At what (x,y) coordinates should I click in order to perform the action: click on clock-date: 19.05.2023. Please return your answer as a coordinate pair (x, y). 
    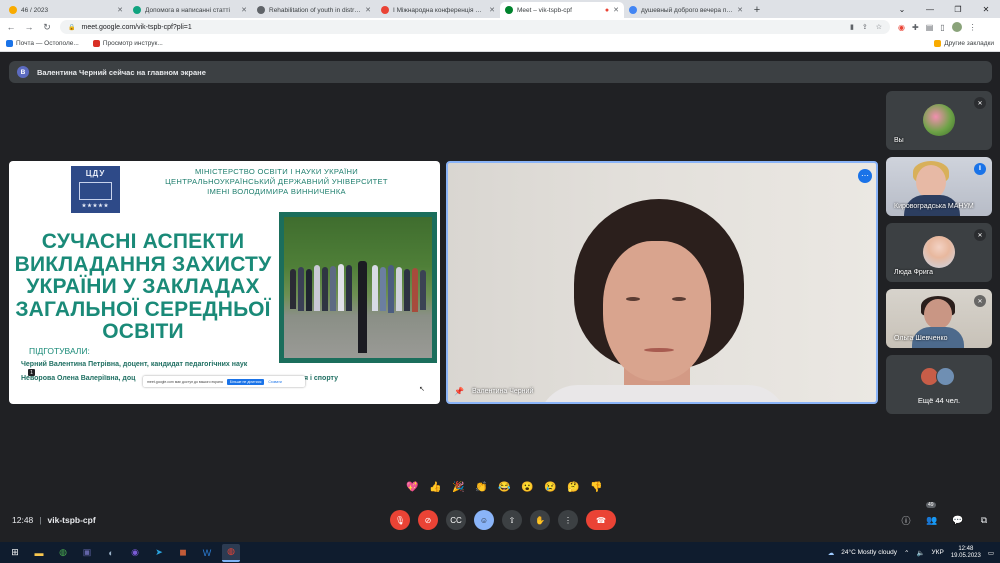
    Looking at the image, I should click on (965, 555).